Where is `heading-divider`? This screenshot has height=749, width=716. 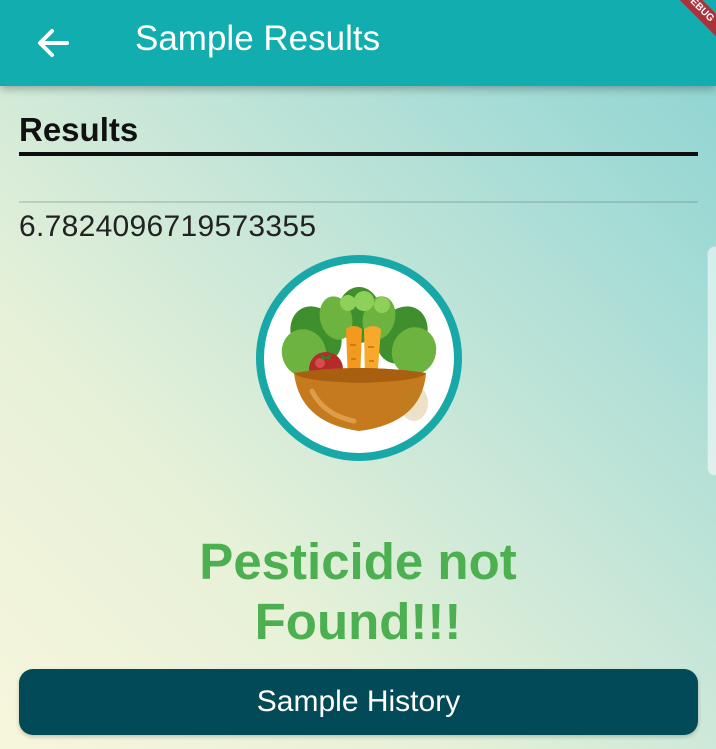 heading-divider is located at coordinates (358, 154).